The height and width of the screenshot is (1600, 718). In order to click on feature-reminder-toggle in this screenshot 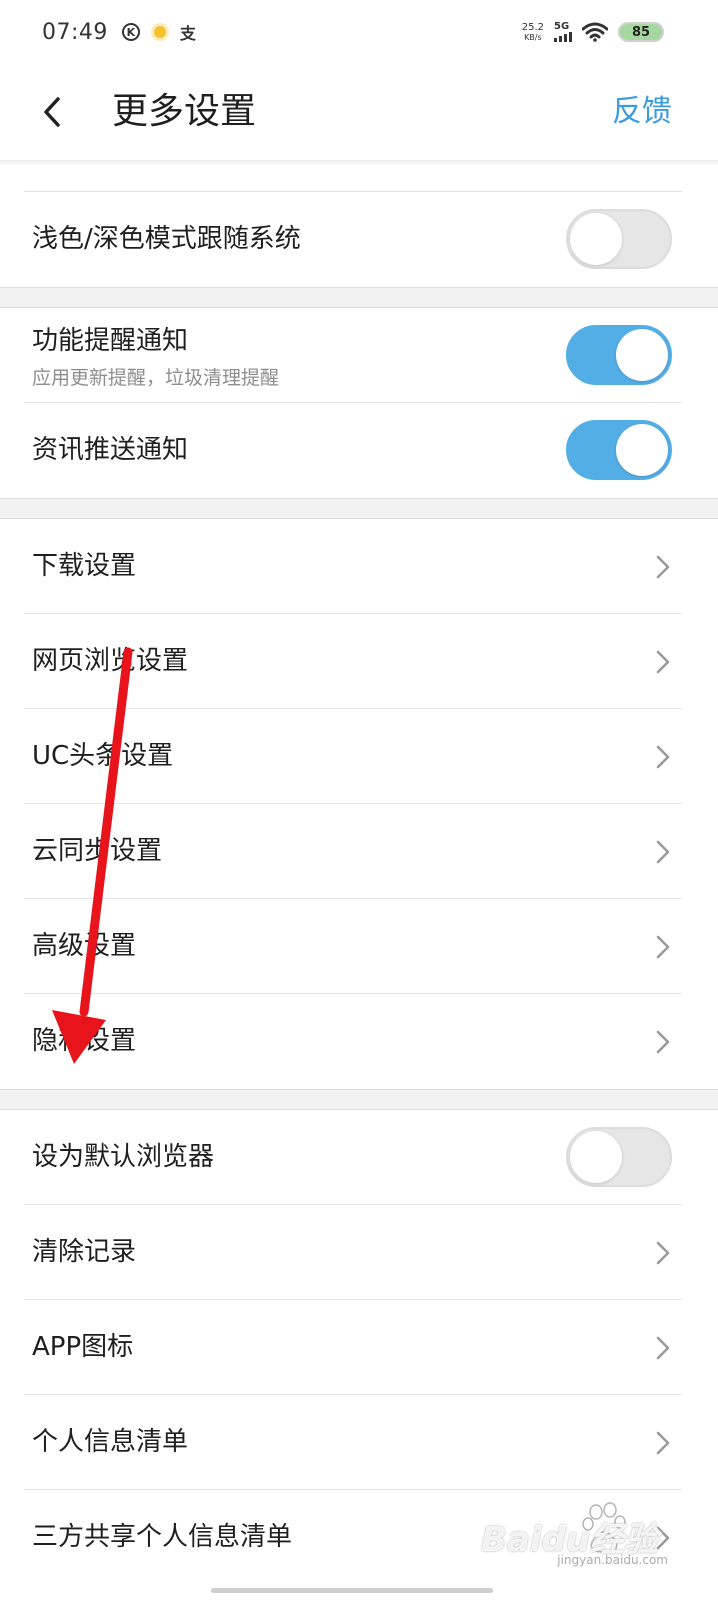, I will do `click(619, 355)`.